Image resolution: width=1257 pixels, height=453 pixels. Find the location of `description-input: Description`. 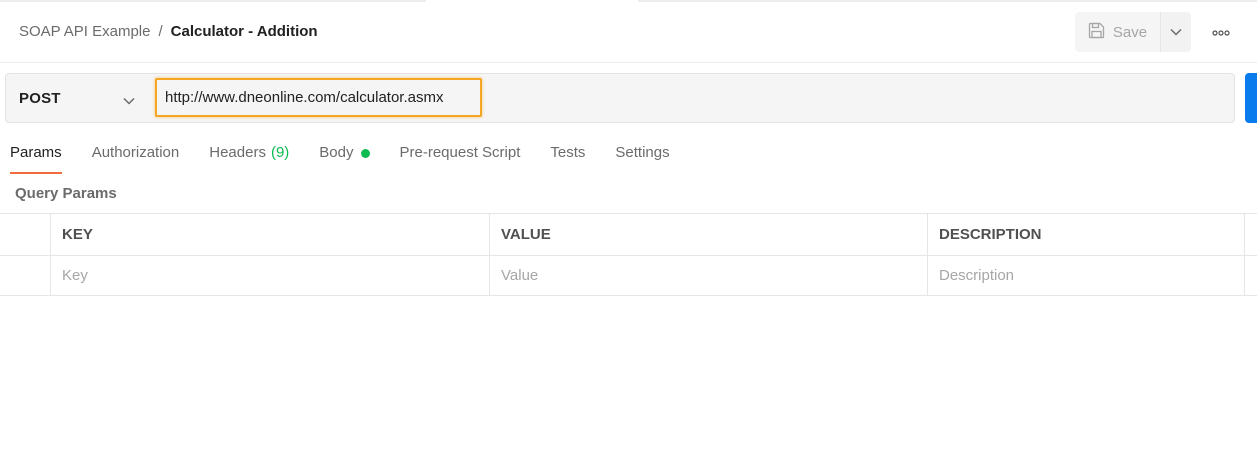

description-input: Description is located at coordinates (1085, 275).